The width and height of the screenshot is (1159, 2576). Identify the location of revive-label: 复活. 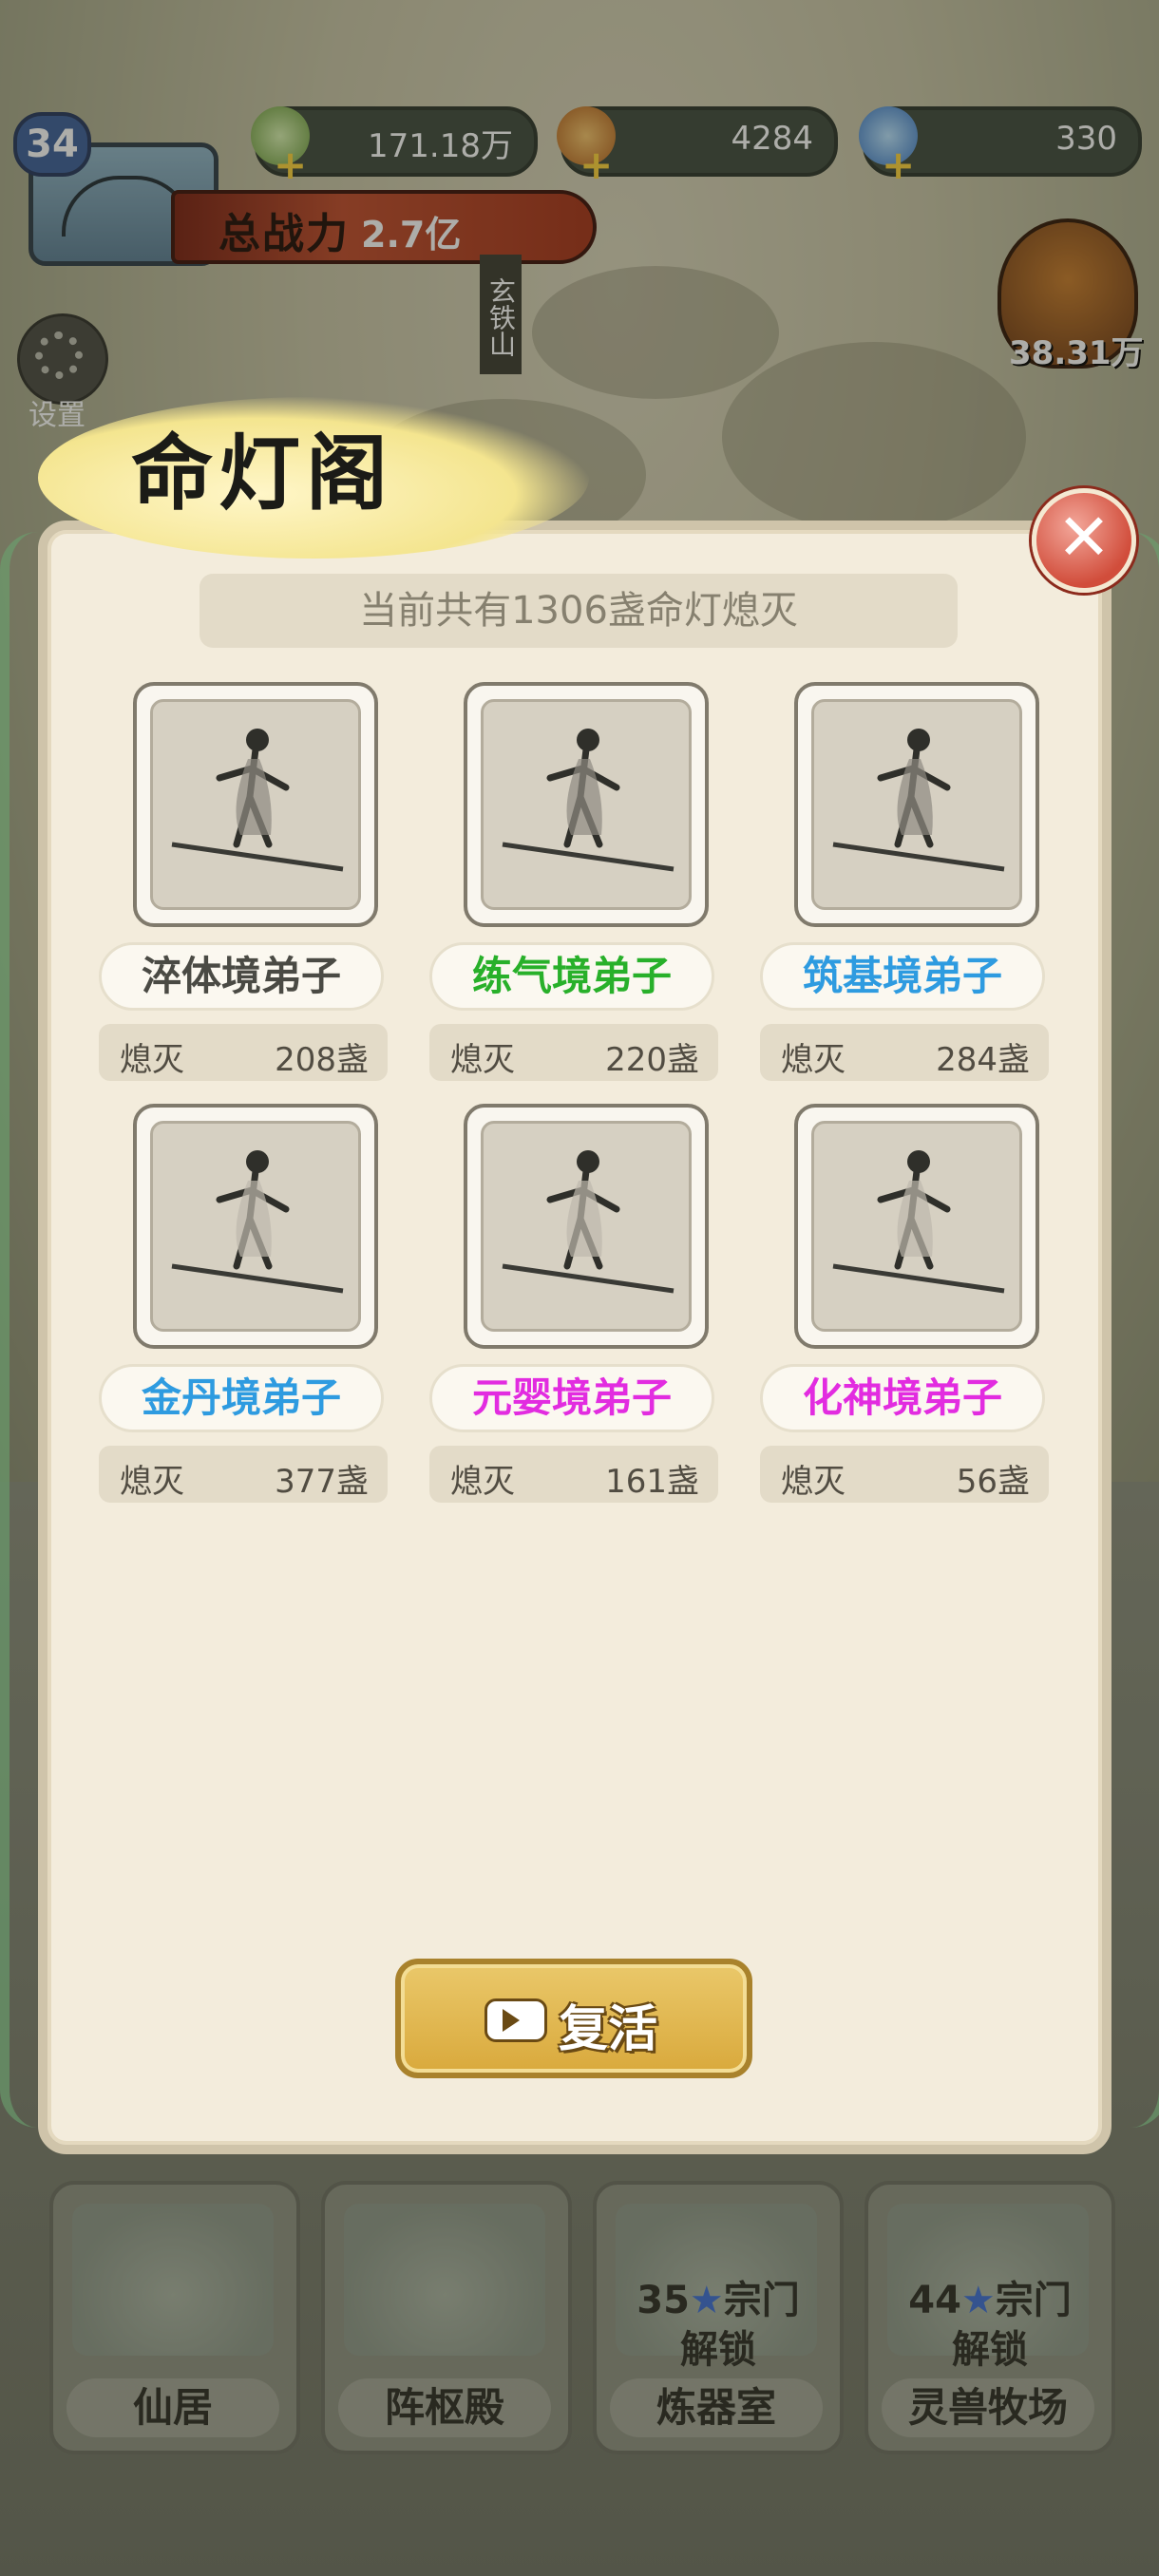
(608, 2029).